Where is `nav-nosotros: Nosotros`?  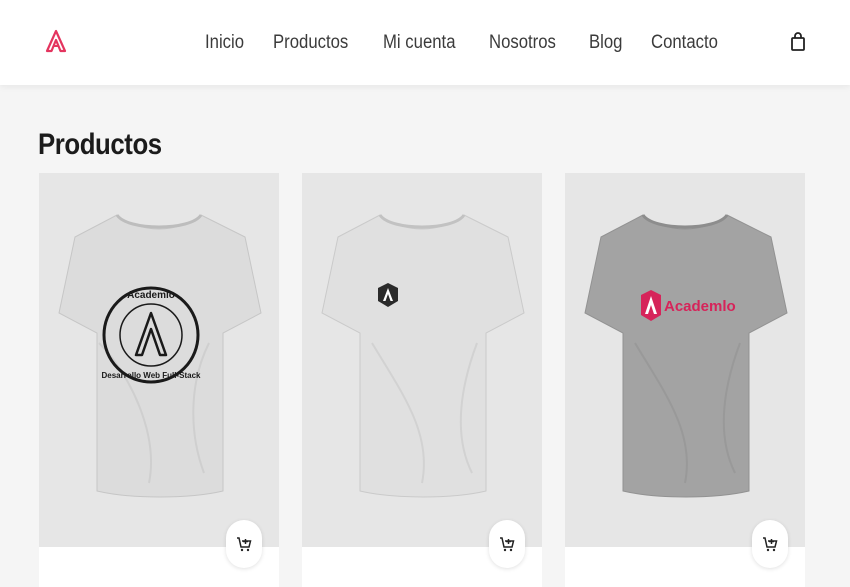 nav-nosotros: Nosotros is located at coordinates (522, 43).